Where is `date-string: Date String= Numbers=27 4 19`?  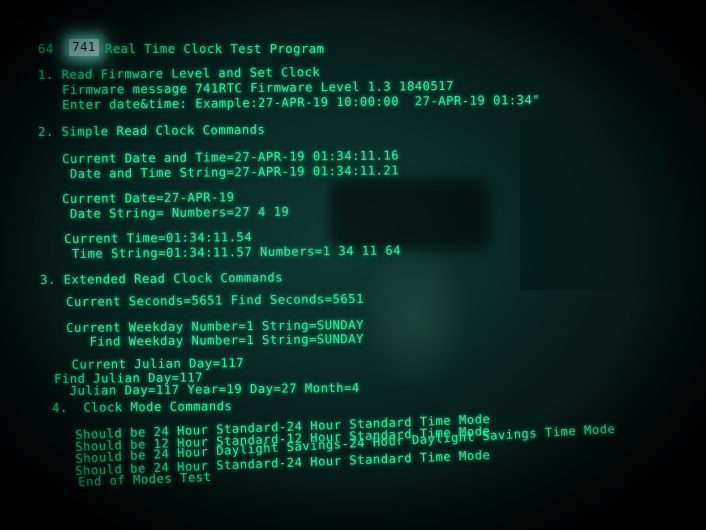
date-string: Date String= Numbers=27 4 19 is located at coordinates (176, 212).